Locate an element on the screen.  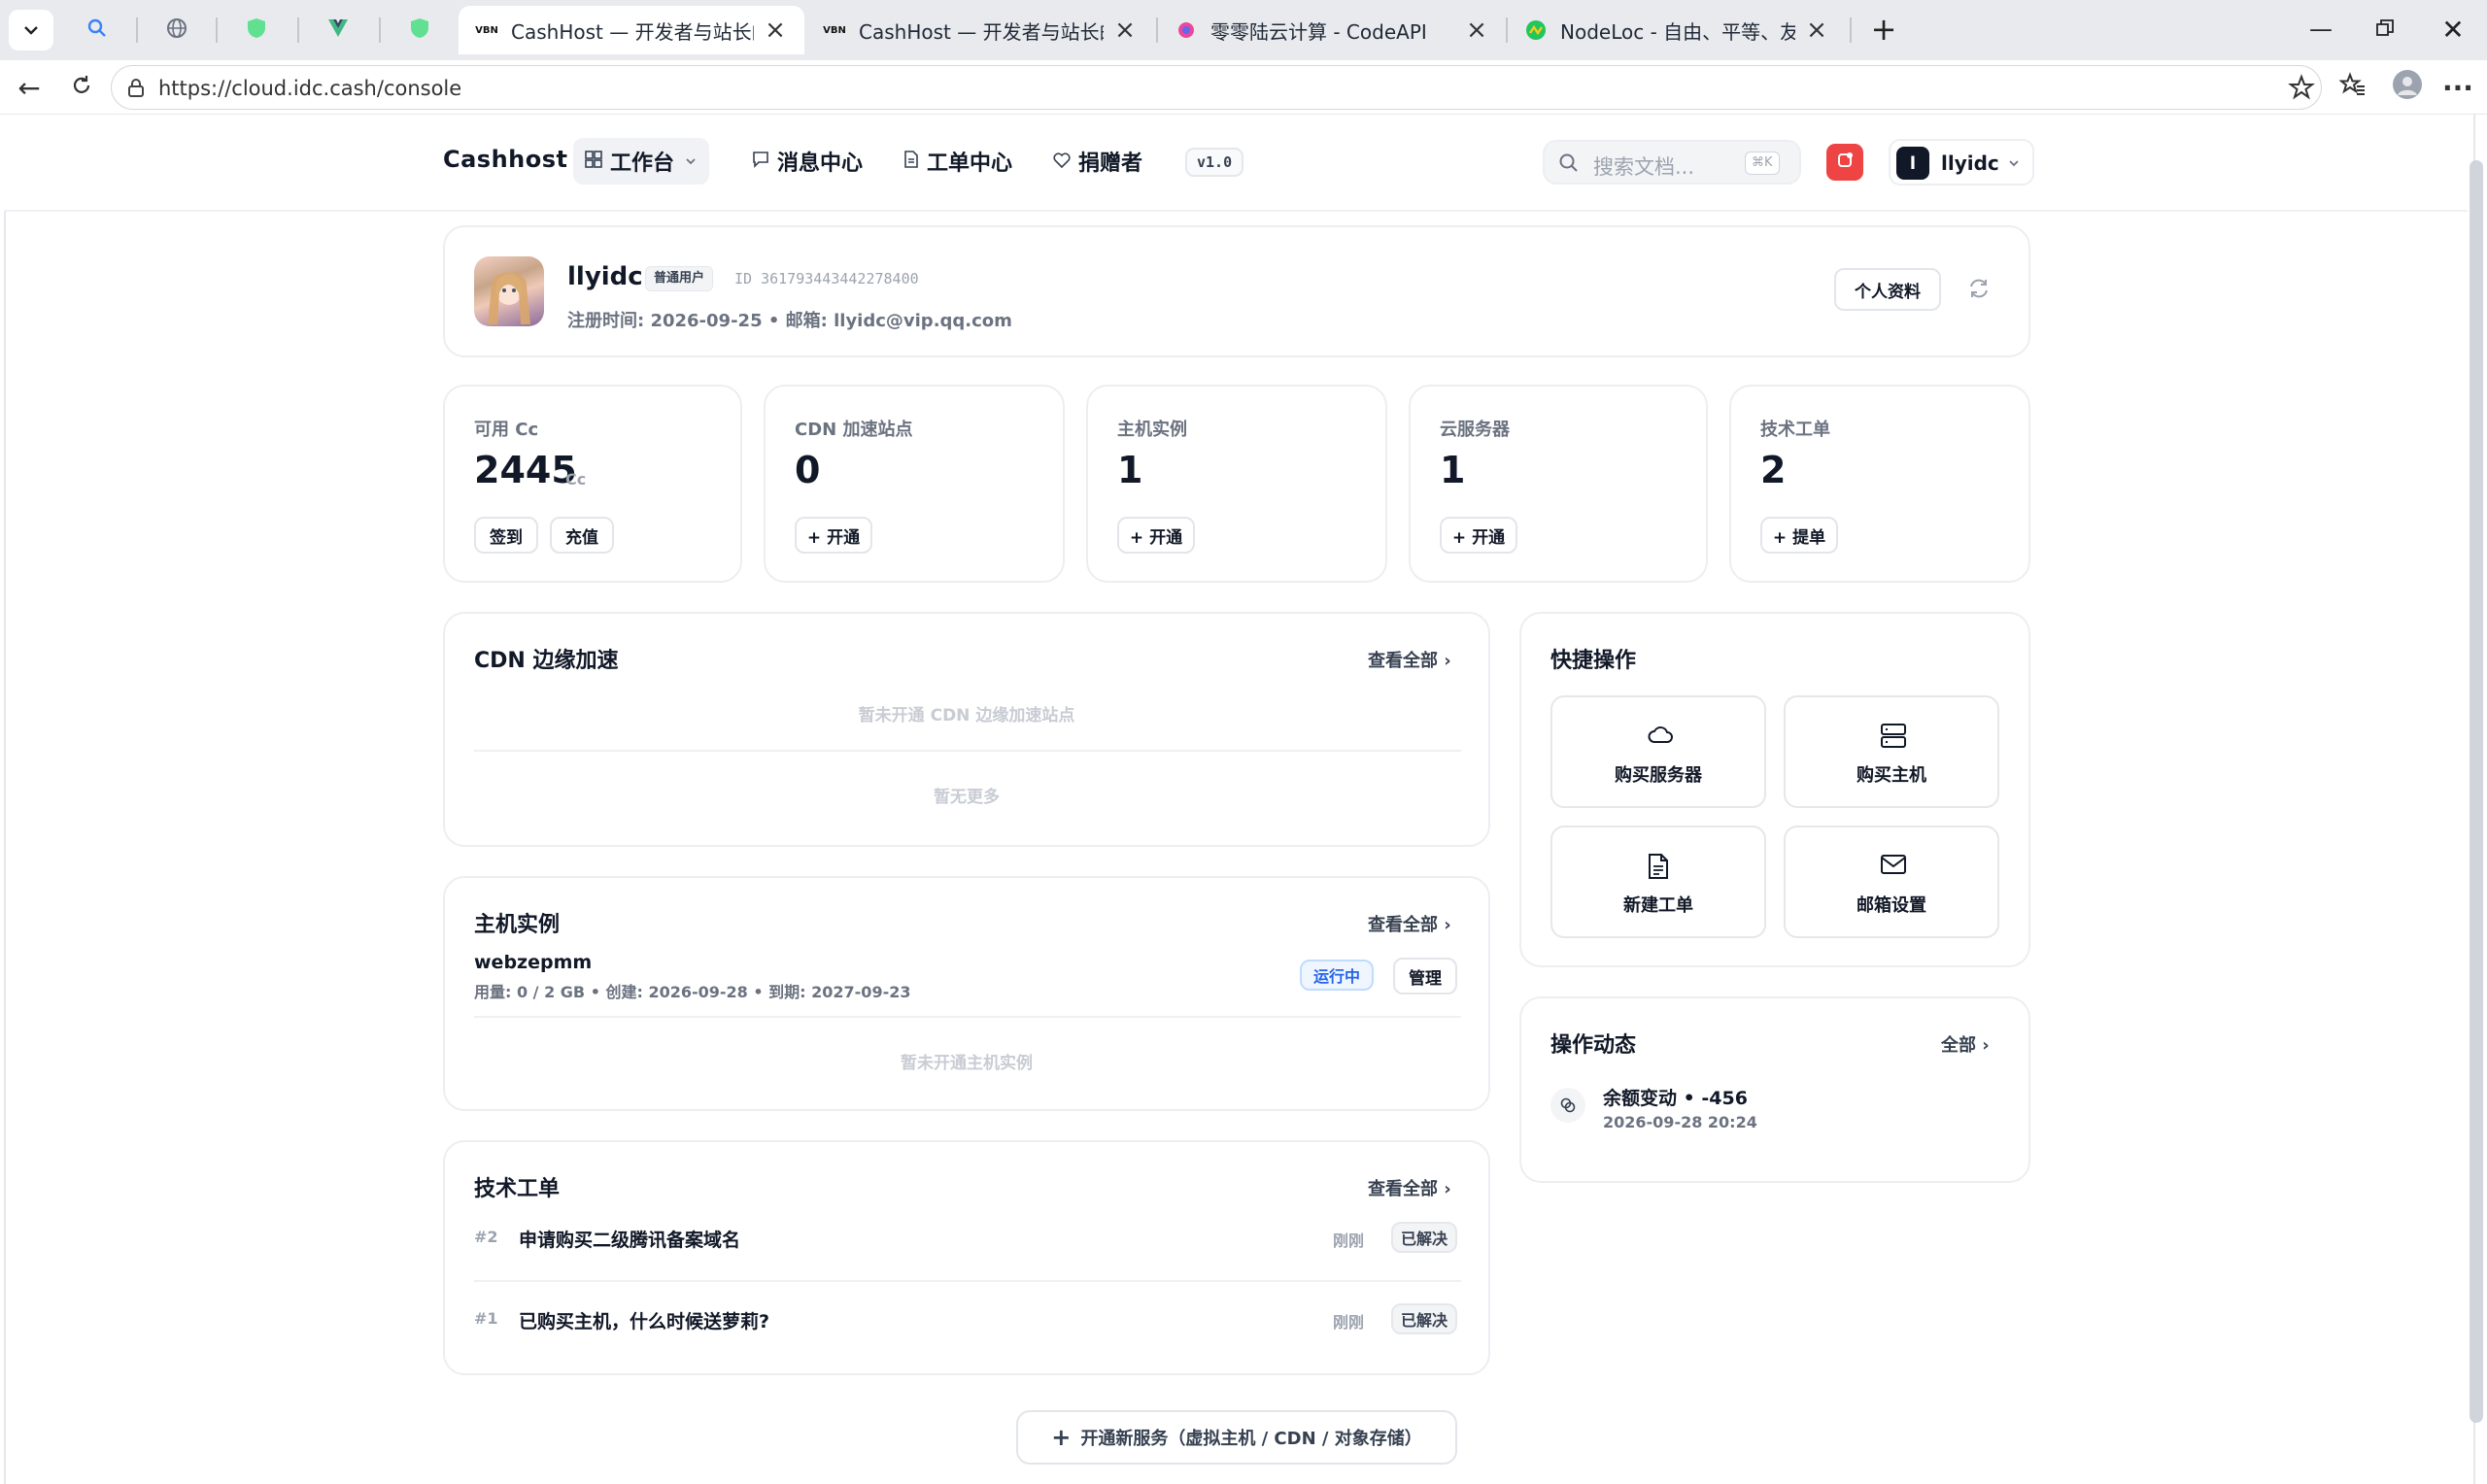
tab-nodeloc: NodeLoc - 自由、平等、友好、开放 × is located at coordinates (1677, 30).